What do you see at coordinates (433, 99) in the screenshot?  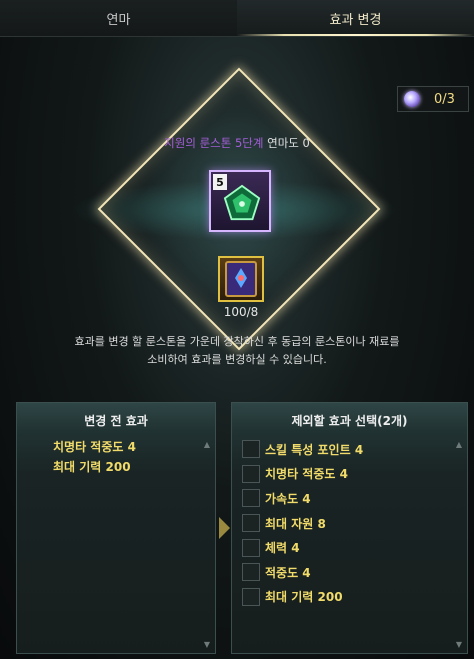 I see `material-counter: 0/3` at bounding box center [433, 99].